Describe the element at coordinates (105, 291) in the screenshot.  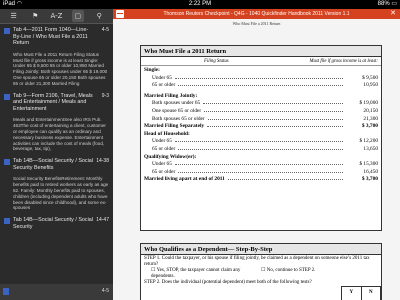
I see `current-page-number: 4-5` at that location.